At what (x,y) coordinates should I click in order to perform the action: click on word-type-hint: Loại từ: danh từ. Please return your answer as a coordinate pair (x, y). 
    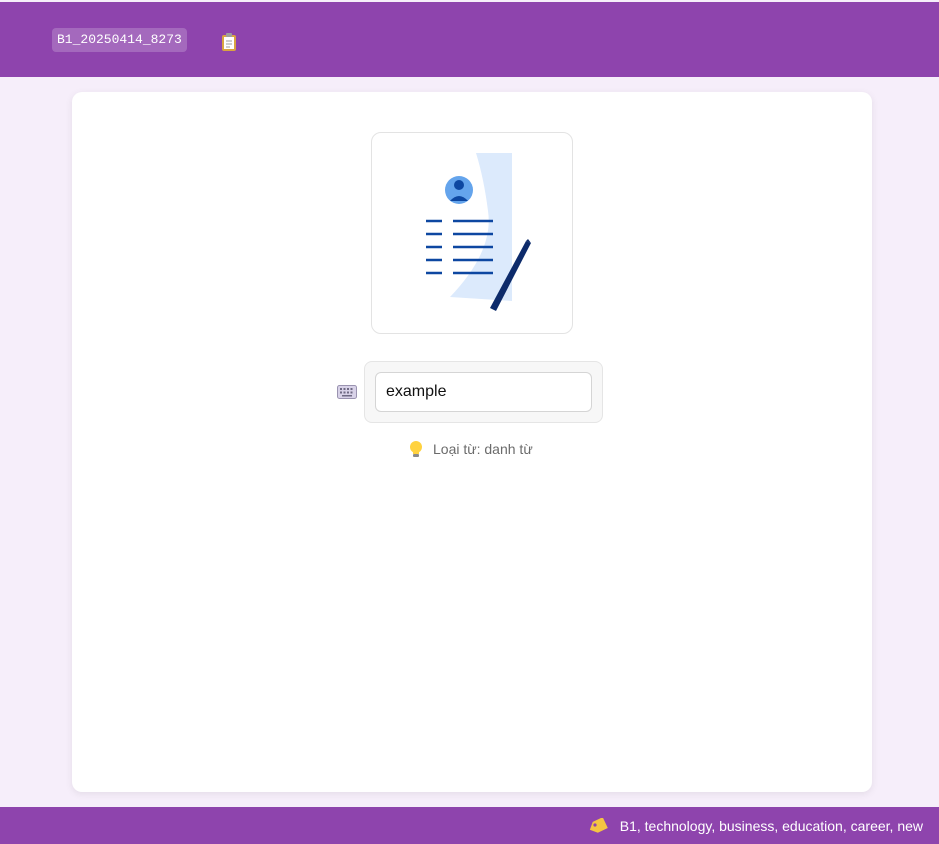
    Looking at the image, I should click on (483, 449).